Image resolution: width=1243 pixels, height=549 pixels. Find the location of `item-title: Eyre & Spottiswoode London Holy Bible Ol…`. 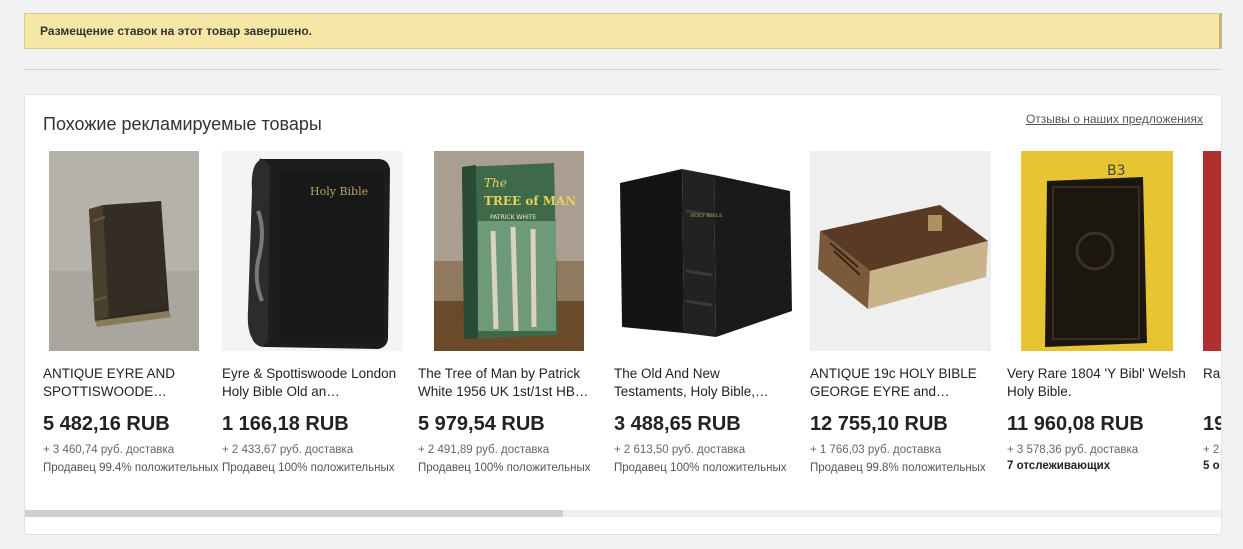

item-title: Eyre & Spottiswoode London Holy Bible Ol… is located at coordinates (312, 383).